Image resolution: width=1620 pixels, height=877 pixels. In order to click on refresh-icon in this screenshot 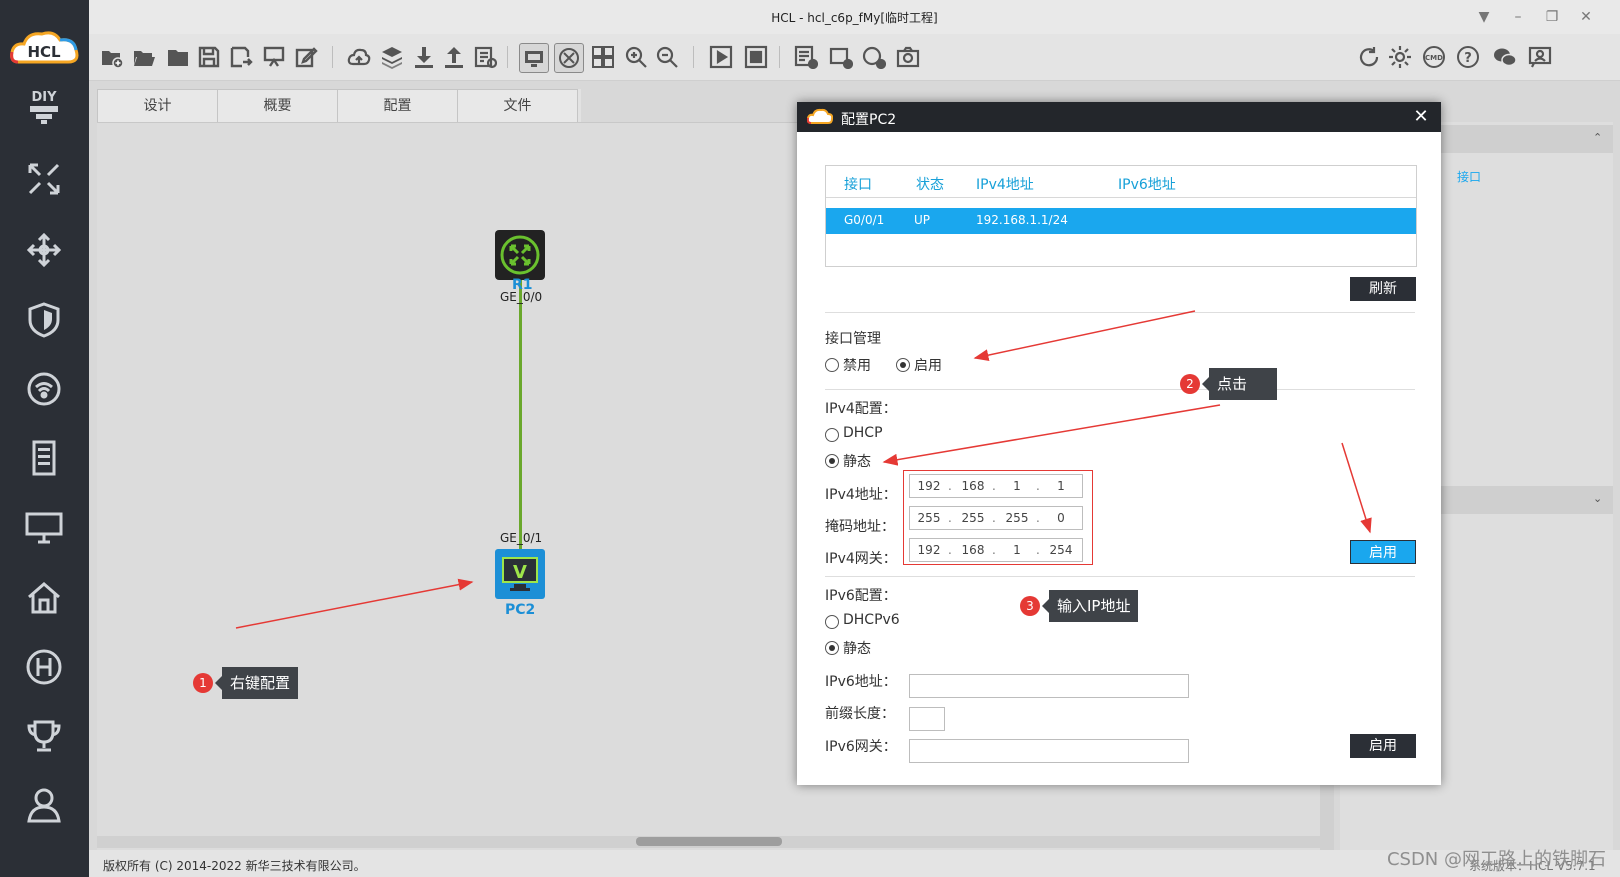, I will do `click(1369, 57)`.